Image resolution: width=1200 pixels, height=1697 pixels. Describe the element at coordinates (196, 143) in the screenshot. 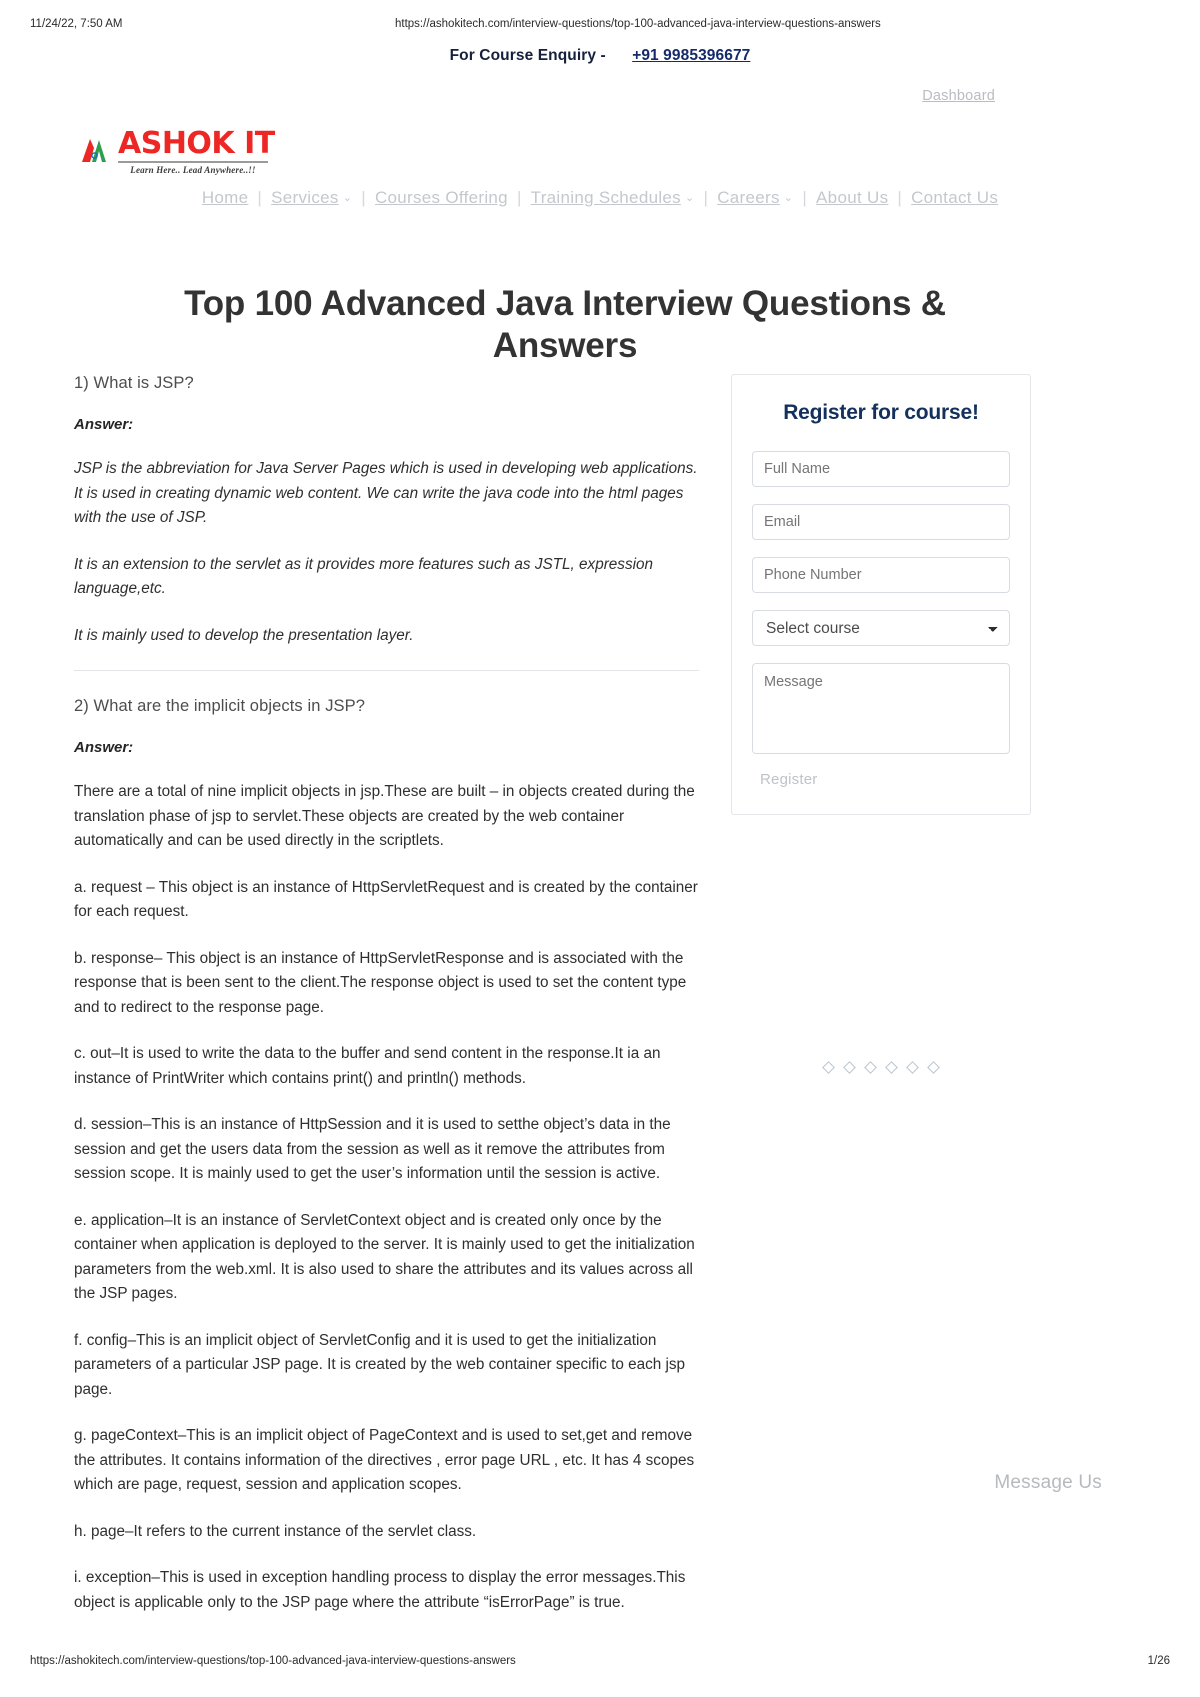

I see `logo-wordmark: ASHOK IT` at that location.